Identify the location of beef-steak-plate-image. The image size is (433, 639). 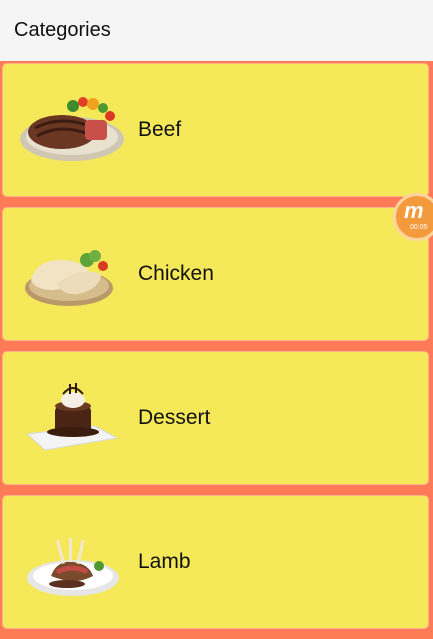
(72, 129).